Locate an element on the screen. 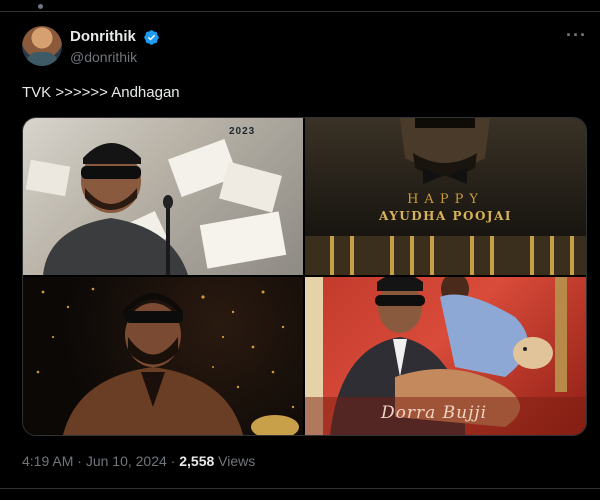  author-display-name: Donrithik is located at coordinates (103, 36).